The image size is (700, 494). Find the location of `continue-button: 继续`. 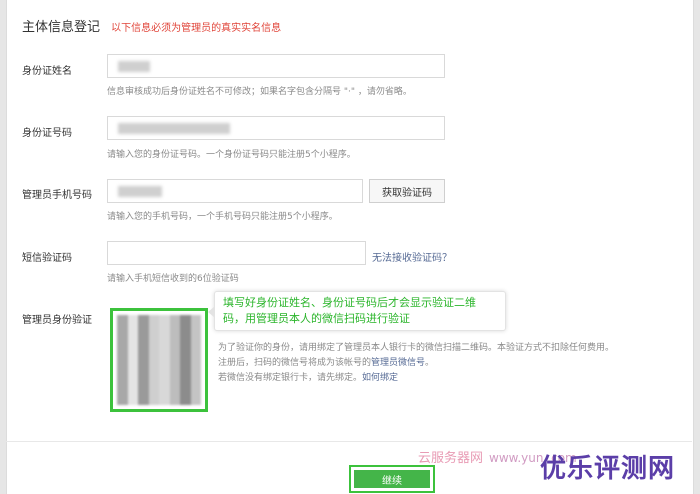

continue-button: 继续 is located at coordinates (392, 479).